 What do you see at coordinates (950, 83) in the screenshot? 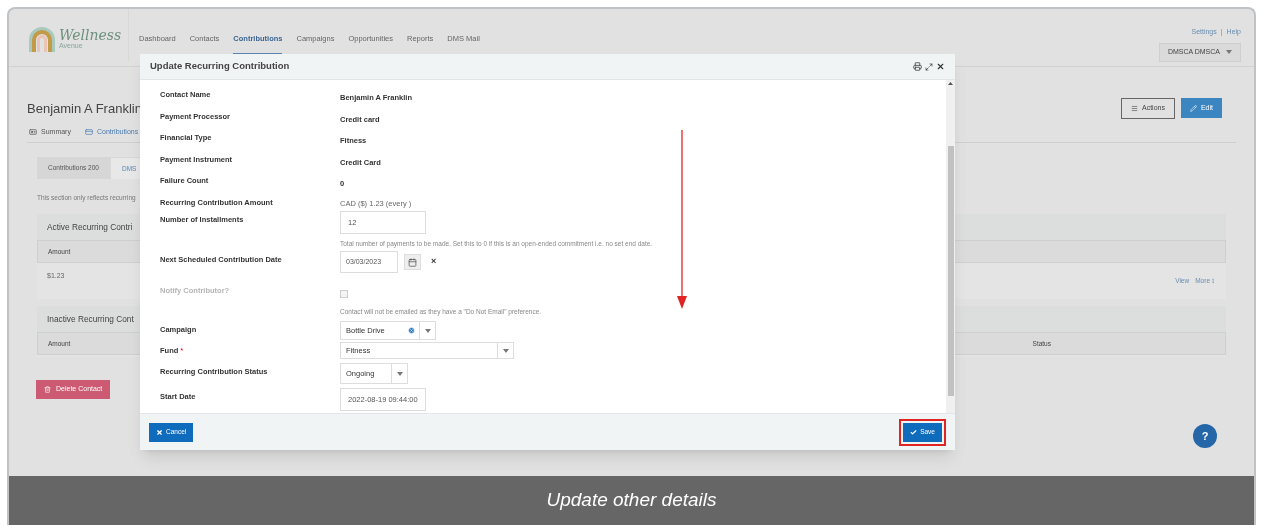
I see `scroll-up-icon` at bounding box center [950, 83].